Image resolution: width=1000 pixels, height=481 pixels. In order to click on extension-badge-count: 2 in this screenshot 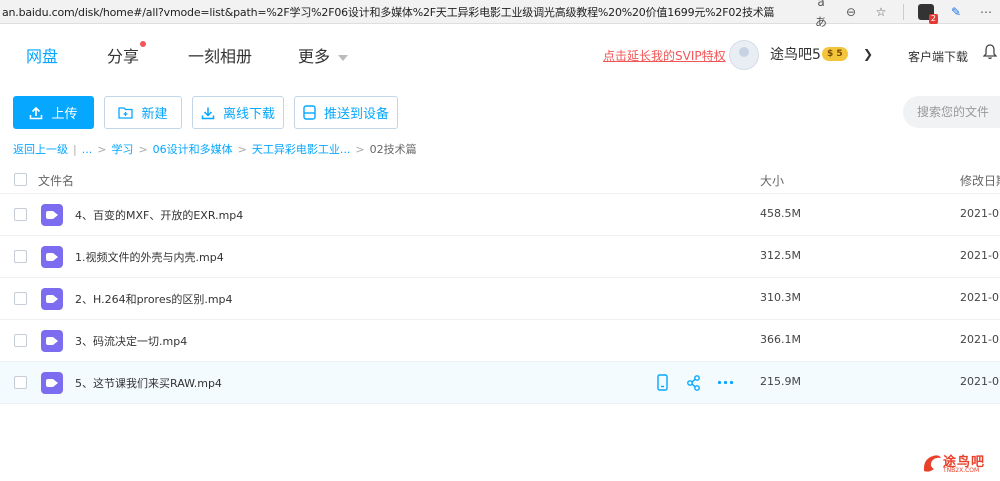, I will do `click(933, 19)`.